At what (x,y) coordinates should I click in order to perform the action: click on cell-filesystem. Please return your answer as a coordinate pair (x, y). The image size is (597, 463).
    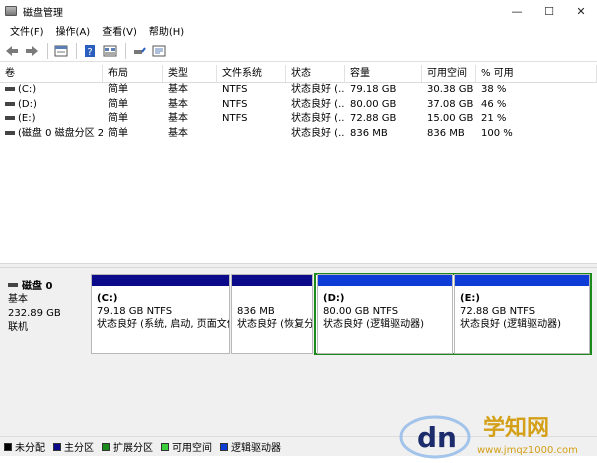
    Looking at the image, I should click on (251, 134).